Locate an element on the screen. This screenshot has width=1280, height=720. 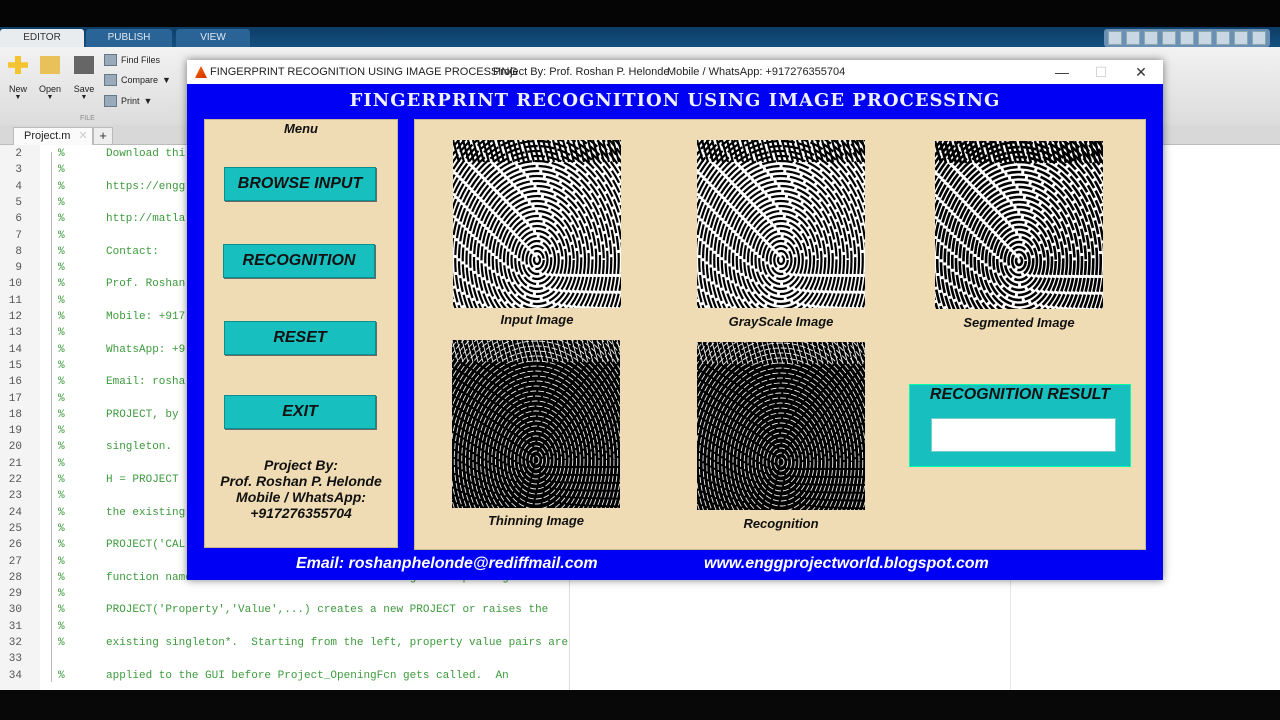
line-number: 22 is located at coordinates (15, 480).